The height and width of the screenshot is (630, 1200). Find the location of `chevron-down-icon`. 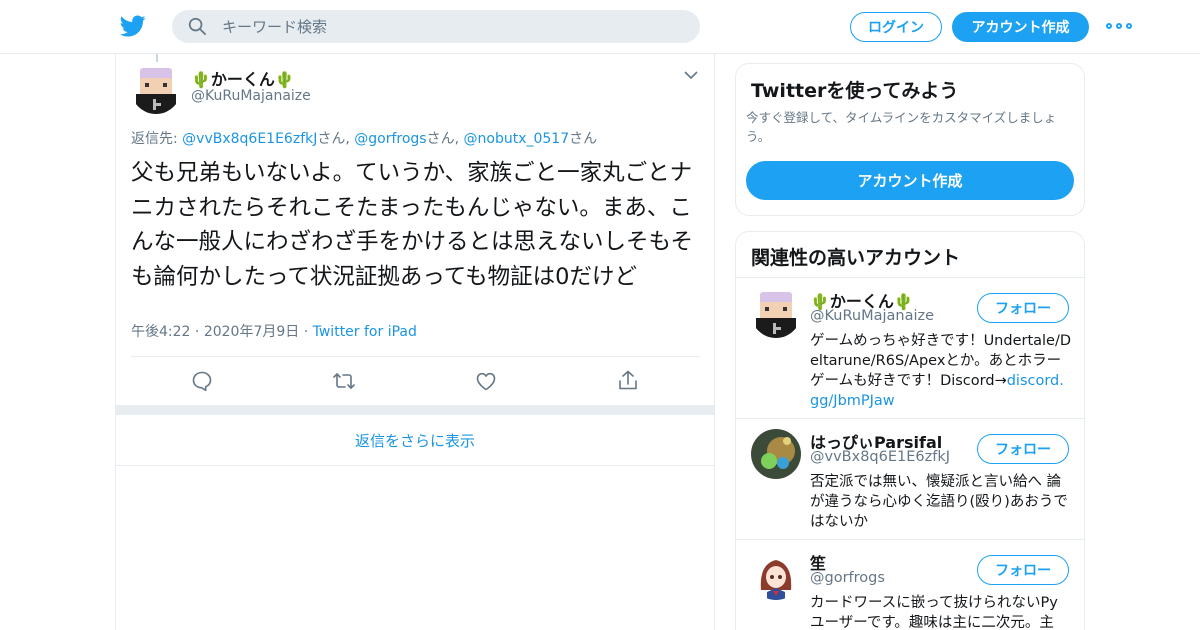

chevron-down-icon is located at coordinates (691, 75).